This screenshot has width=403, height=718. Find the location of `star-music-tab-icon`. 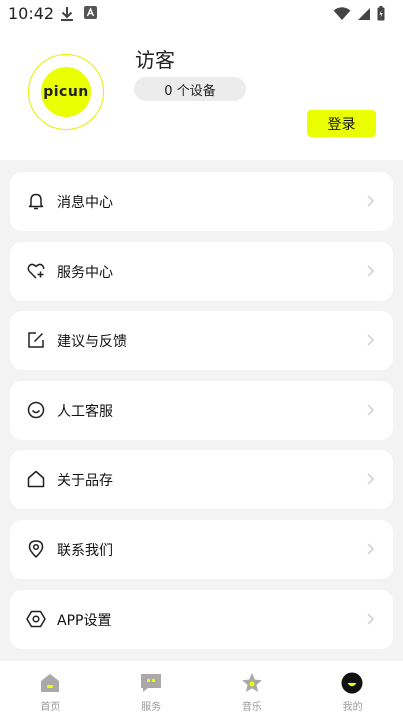

star-music-tab-icon is located at coordinates (251, 682).